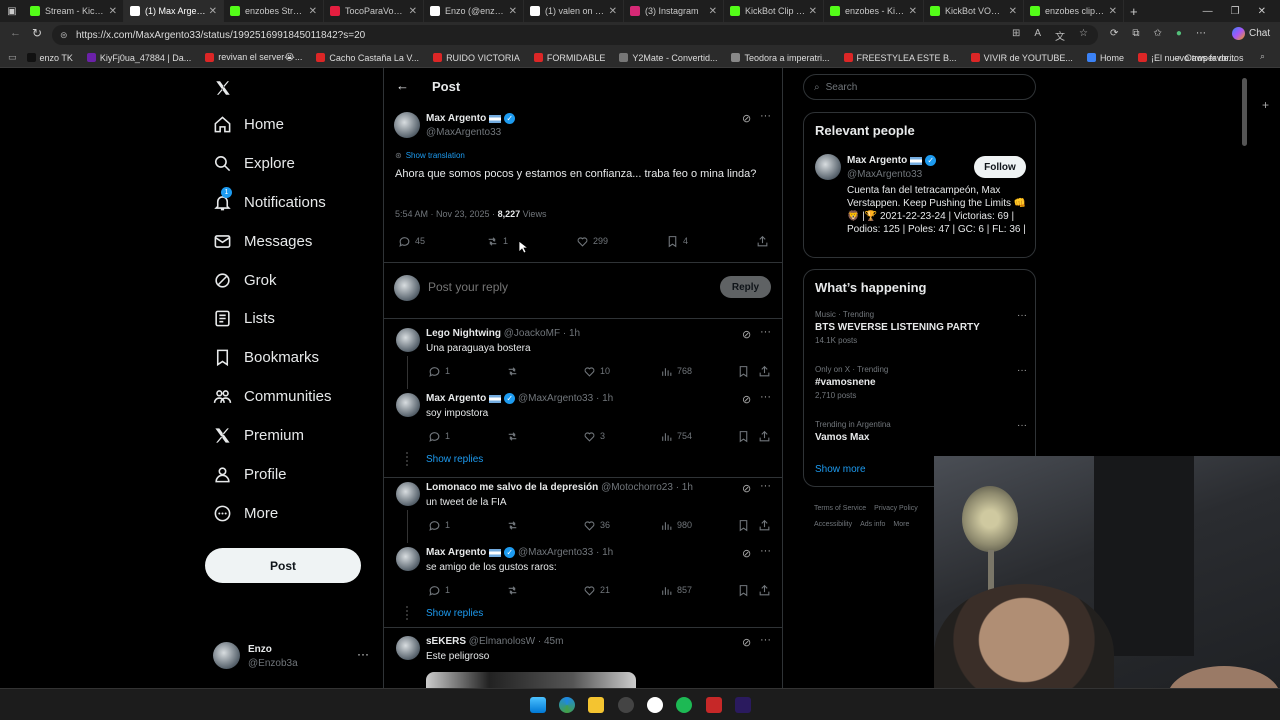 The width and height of the screenshot is (1280, 720). I want to click on sidebar-item-home: Home, so click(248, 124).